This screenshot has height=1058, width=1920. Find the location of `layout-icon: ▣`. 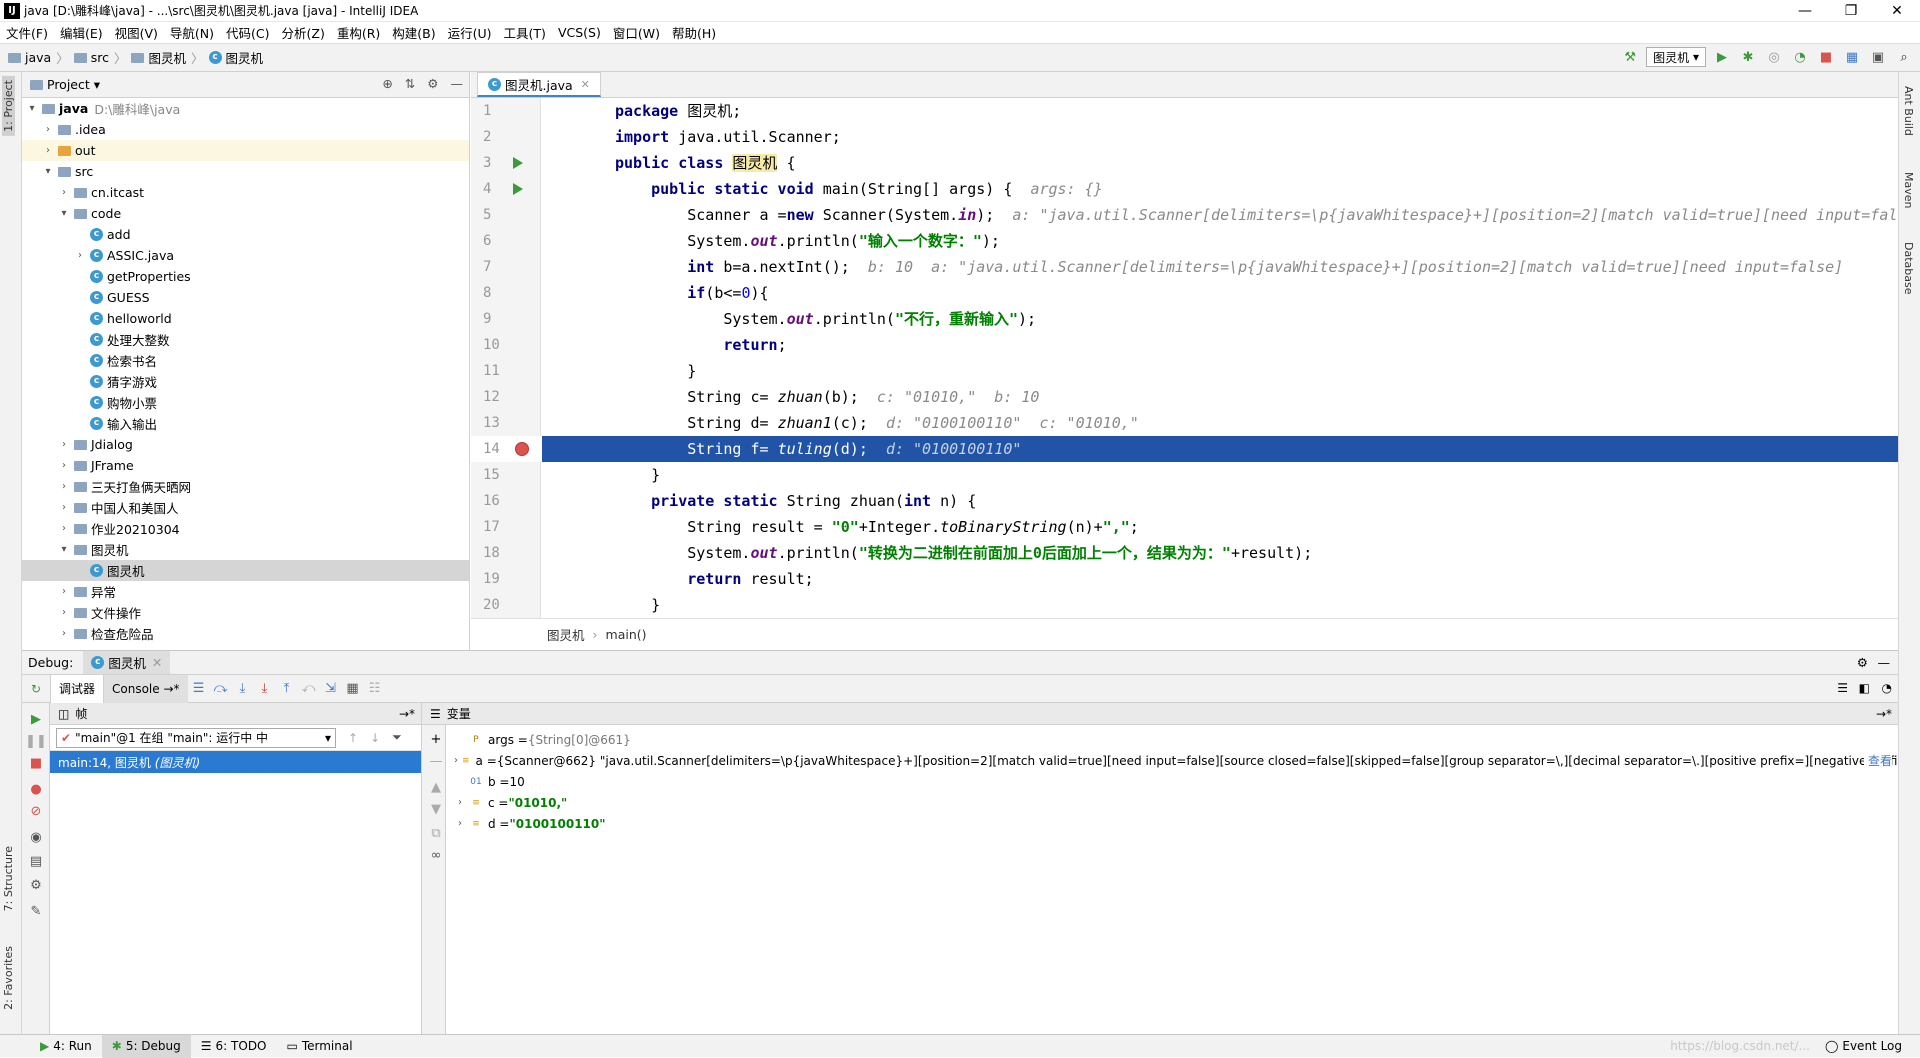

layout-icon: ▣ is located at coordinates (1878, 57).